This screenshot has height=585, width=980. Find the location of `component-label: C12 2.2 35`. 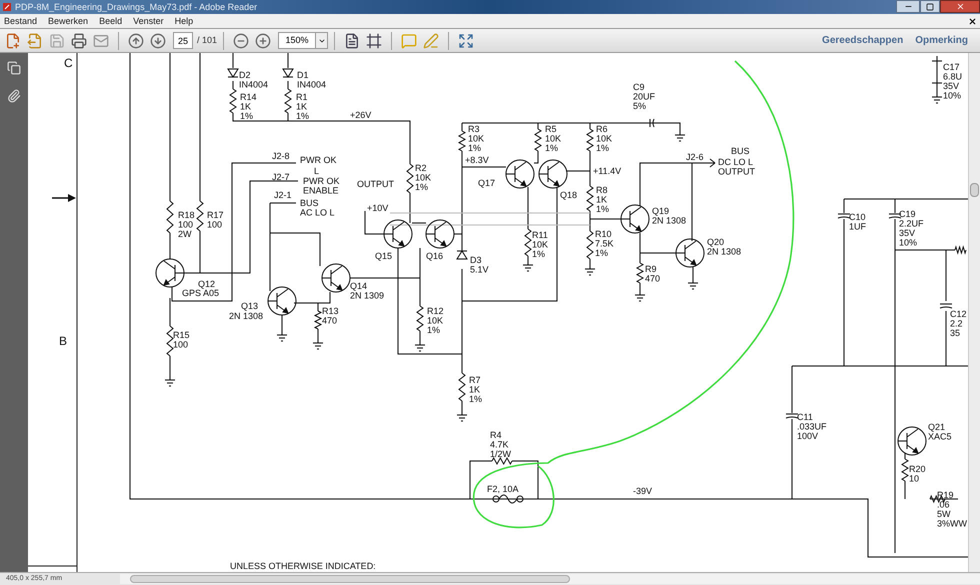

component-label: C12 2.2 35 is located at coordinates (958, 323).